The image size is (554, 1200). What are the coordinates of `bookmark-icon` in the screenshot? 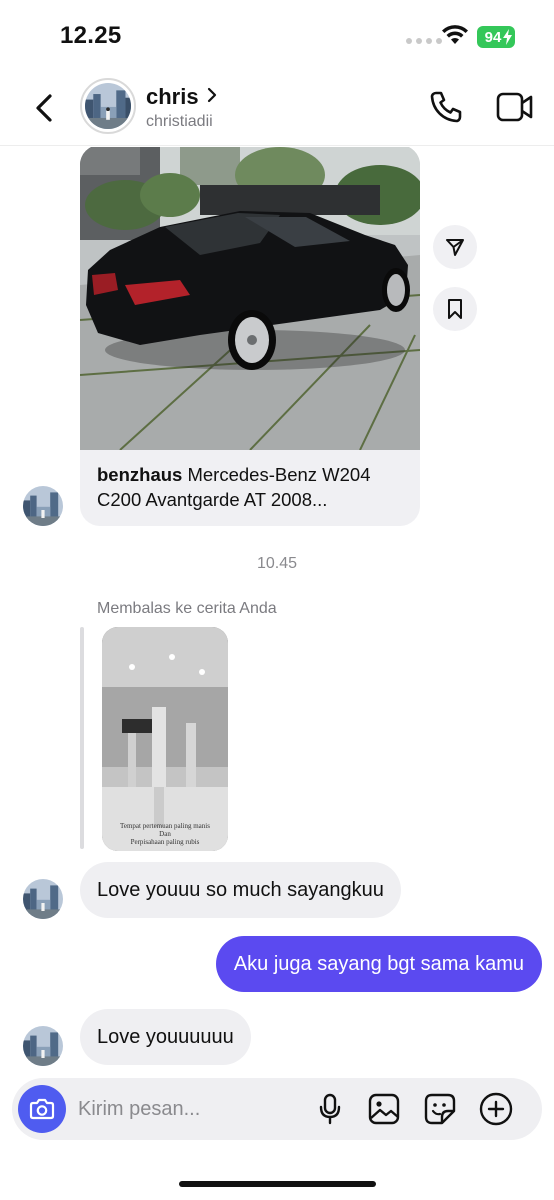 It's located at (455, 309).